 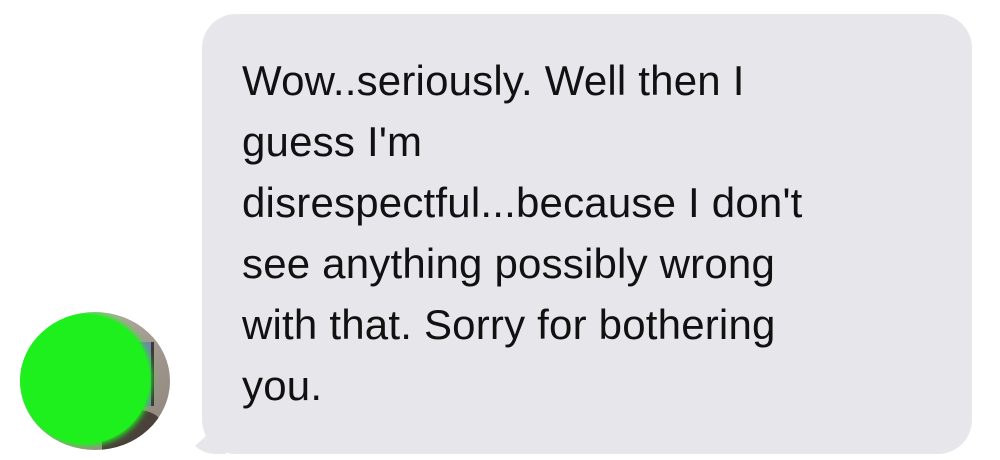 I want to click on message-line: see anything possibly wrong, so click(x=509, y=263).